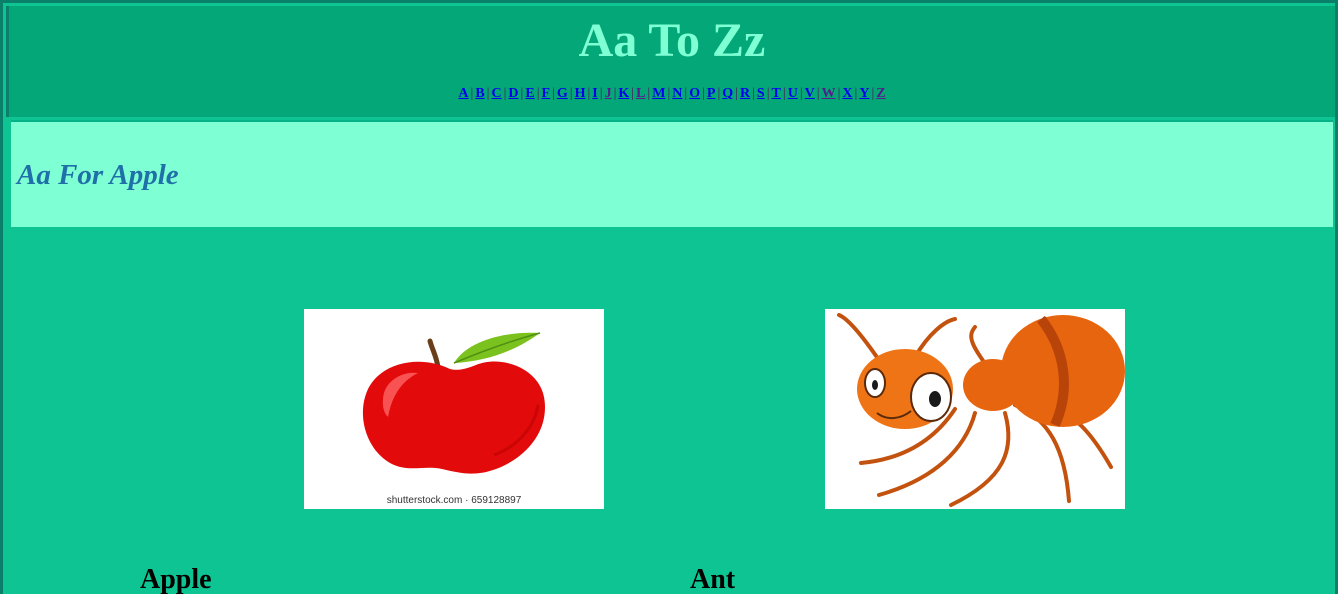  I want to click on letter-link-i: I, so click(594, 93).